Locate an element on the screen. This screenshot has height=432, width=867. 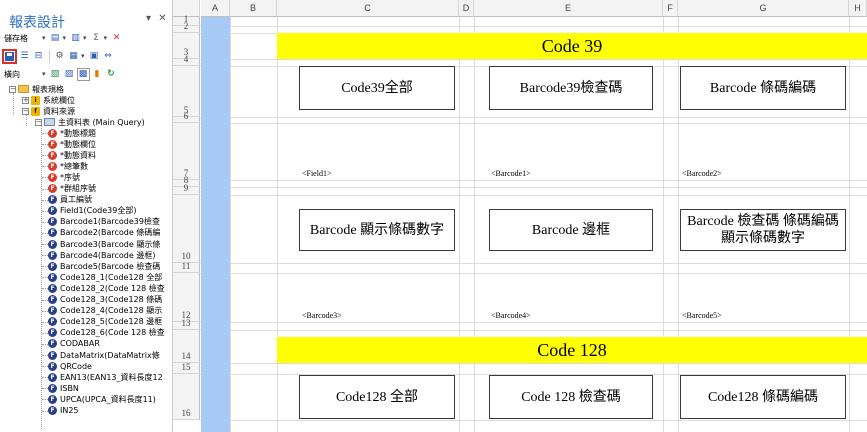
tree-field-item: F UPCA(UPCA_資料長度11) is located at coordinates (102, 399).